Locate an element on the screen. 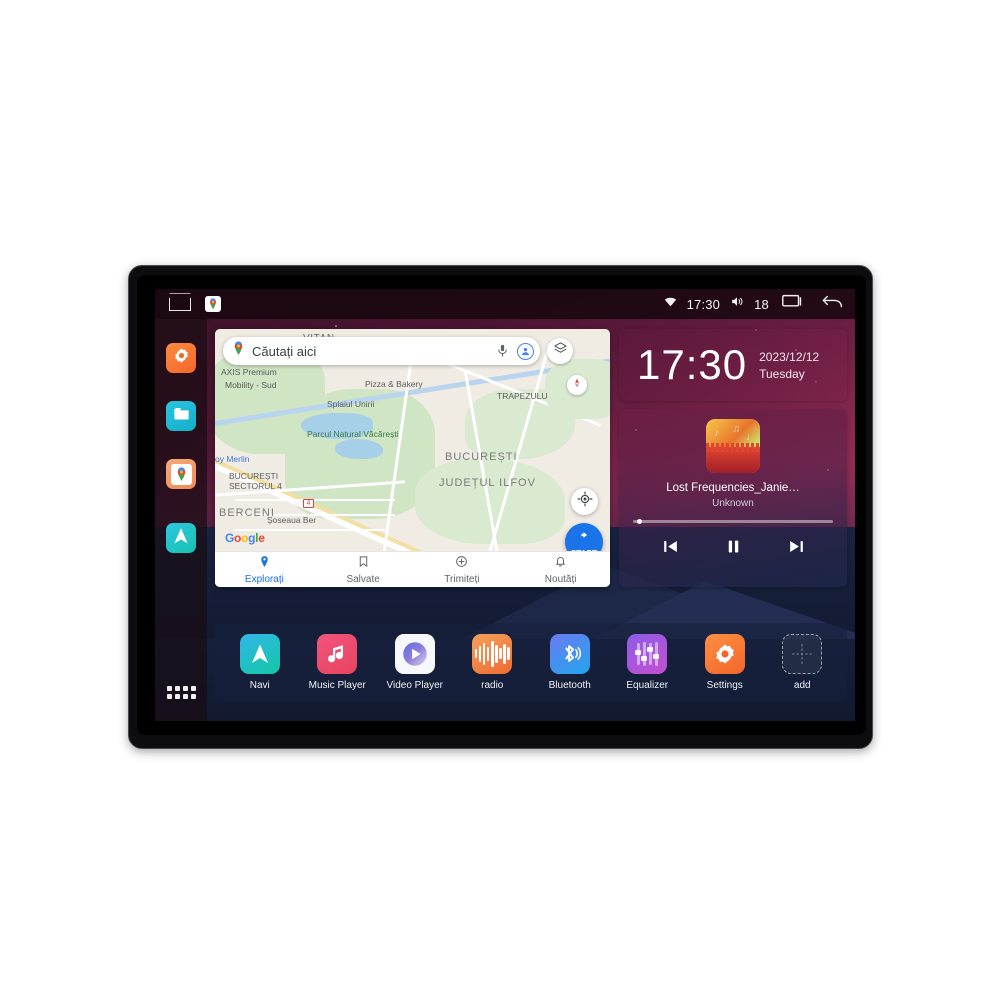 The image size is (1000, 1000). dock-item-music-player: Music Player is located at coordinates (337, 662).